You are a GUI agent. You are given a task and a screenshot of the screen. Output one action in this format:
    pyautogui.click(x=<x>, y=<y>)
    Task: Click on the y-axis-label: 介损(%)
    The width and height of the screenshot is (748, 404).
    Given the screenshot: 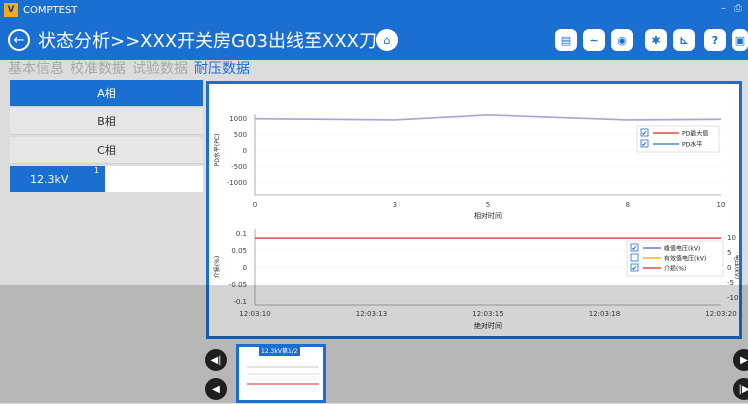 What is the action you would take?
    pyautogui.click(x=217, y=267)
    